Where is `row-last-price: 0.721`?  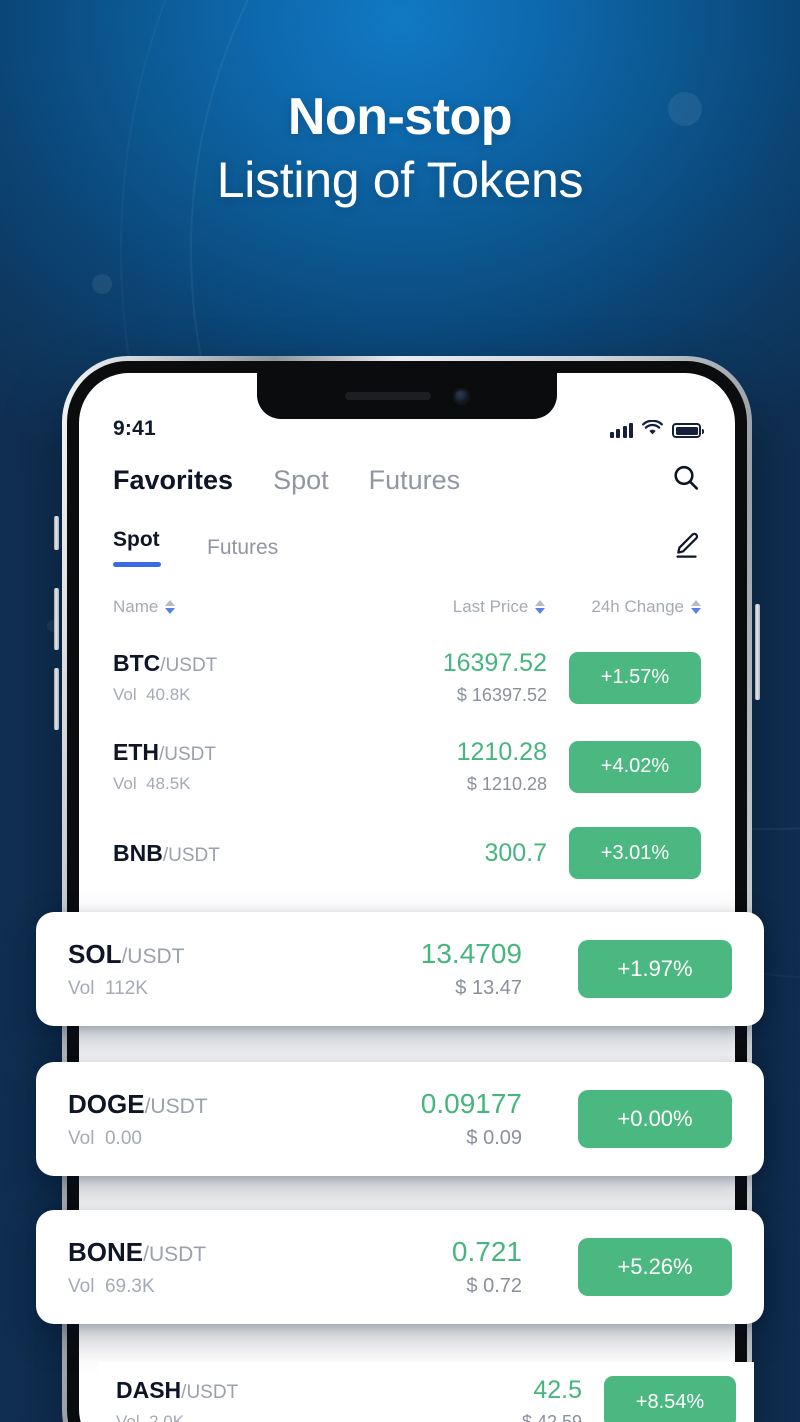
row-last-price: 0.721 is located at coordinates (486, 1251).